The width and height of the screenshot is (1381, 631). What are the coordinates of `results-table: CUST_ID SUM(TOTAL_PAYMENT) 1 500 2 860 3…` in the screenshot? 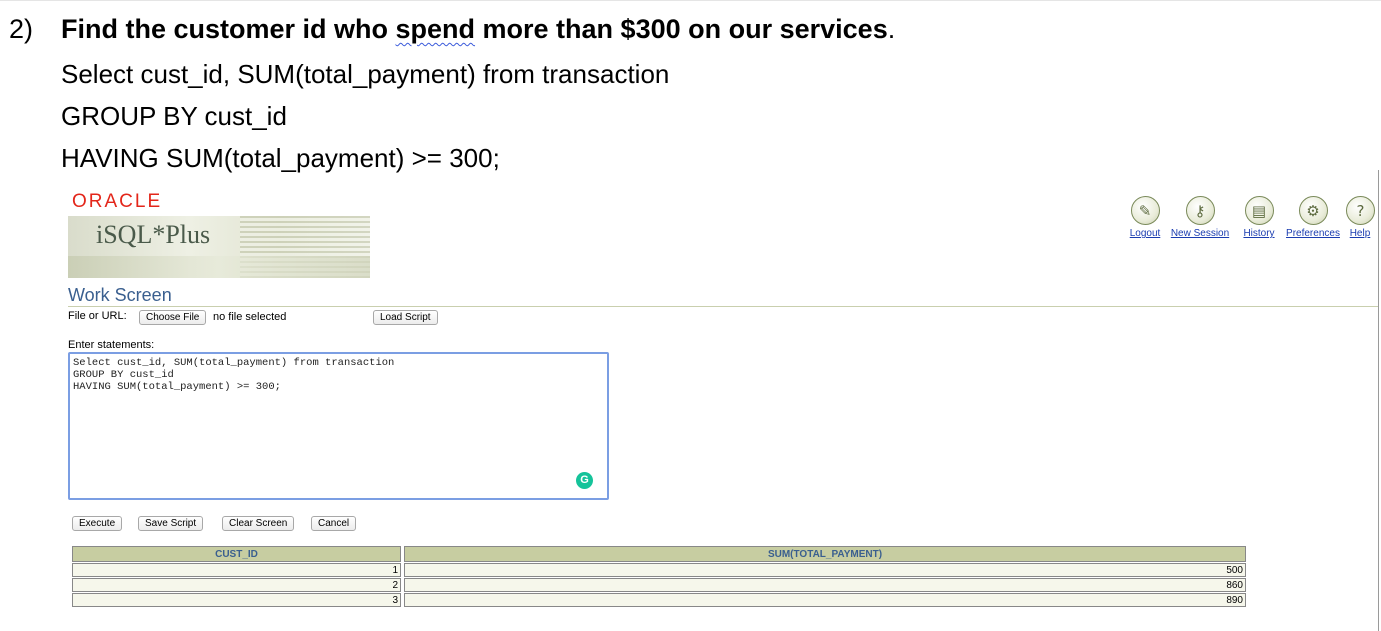 It's located at (659, 576).